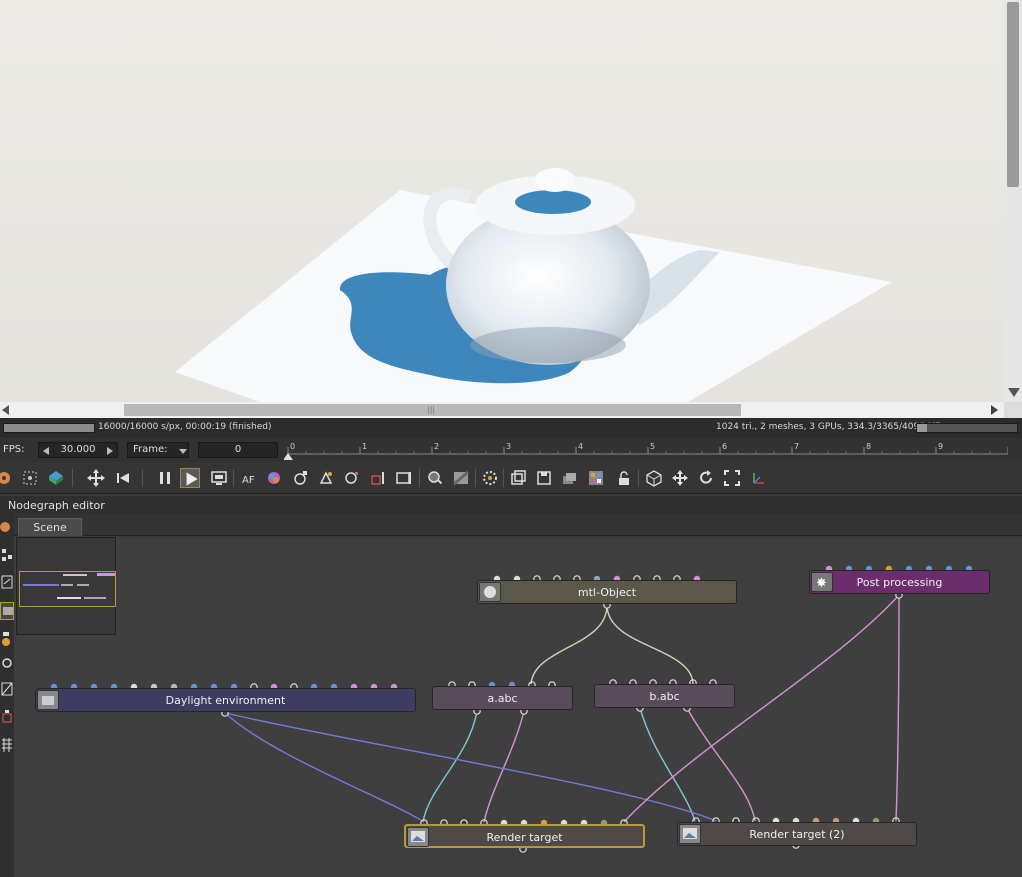  What do you see at coordinates (238, 450) in the screenshot?
I see `frame-input: 0` at bounding box center [238, 450].